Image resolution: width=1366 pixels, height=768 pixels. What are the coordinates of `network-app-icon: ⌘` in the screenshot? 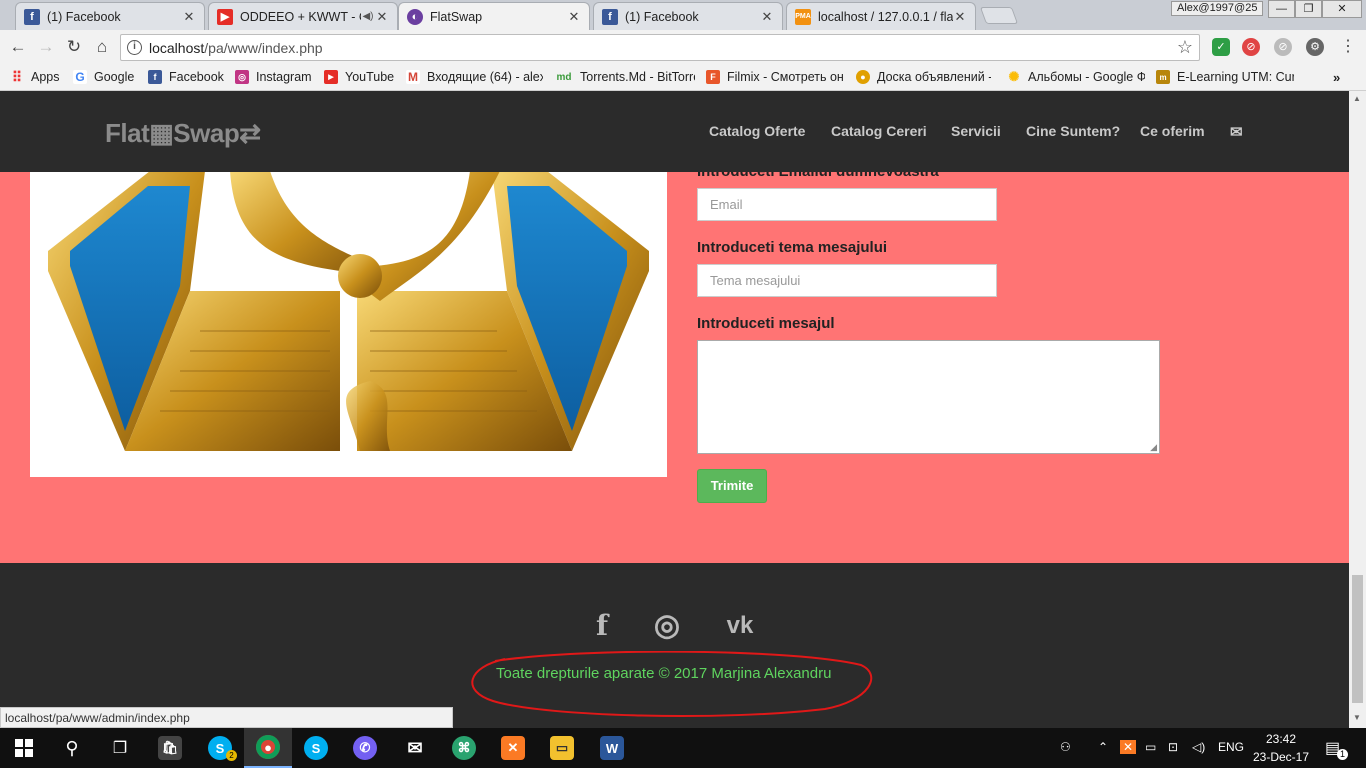 It's located at (464, 748).